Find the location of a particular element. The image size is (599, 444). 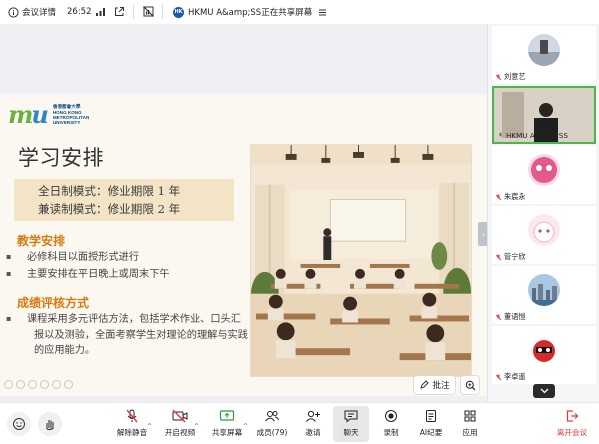

members-button: 成员(79) is located at coordinates (272, 424).